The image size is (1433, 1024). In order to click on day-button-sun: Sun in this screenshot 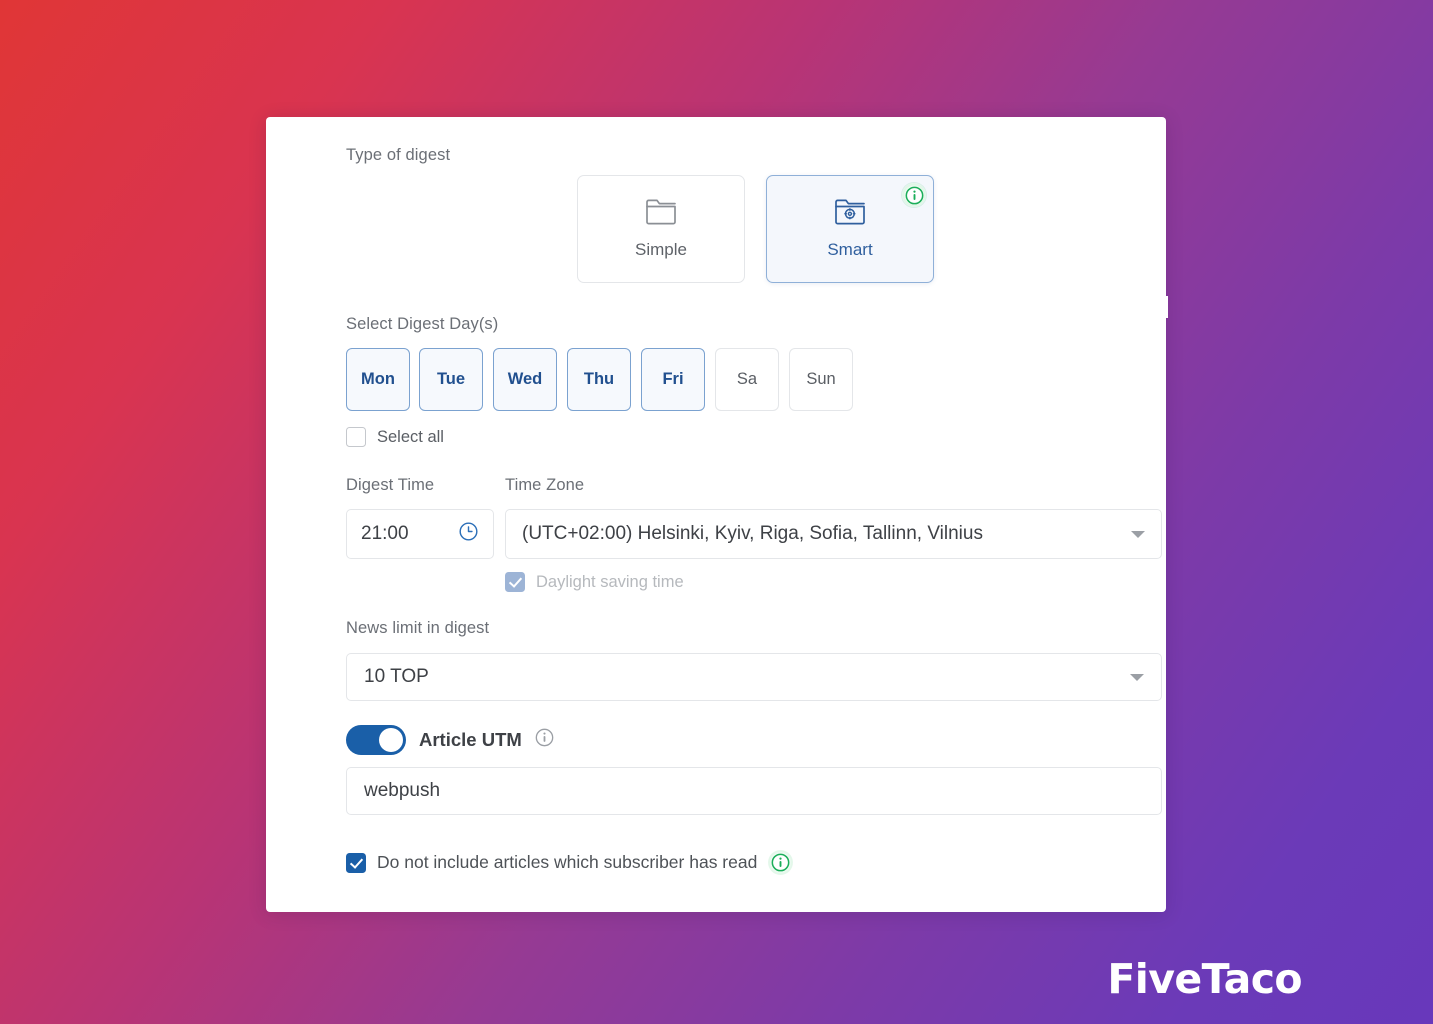, I will do `click(821, 379)`.